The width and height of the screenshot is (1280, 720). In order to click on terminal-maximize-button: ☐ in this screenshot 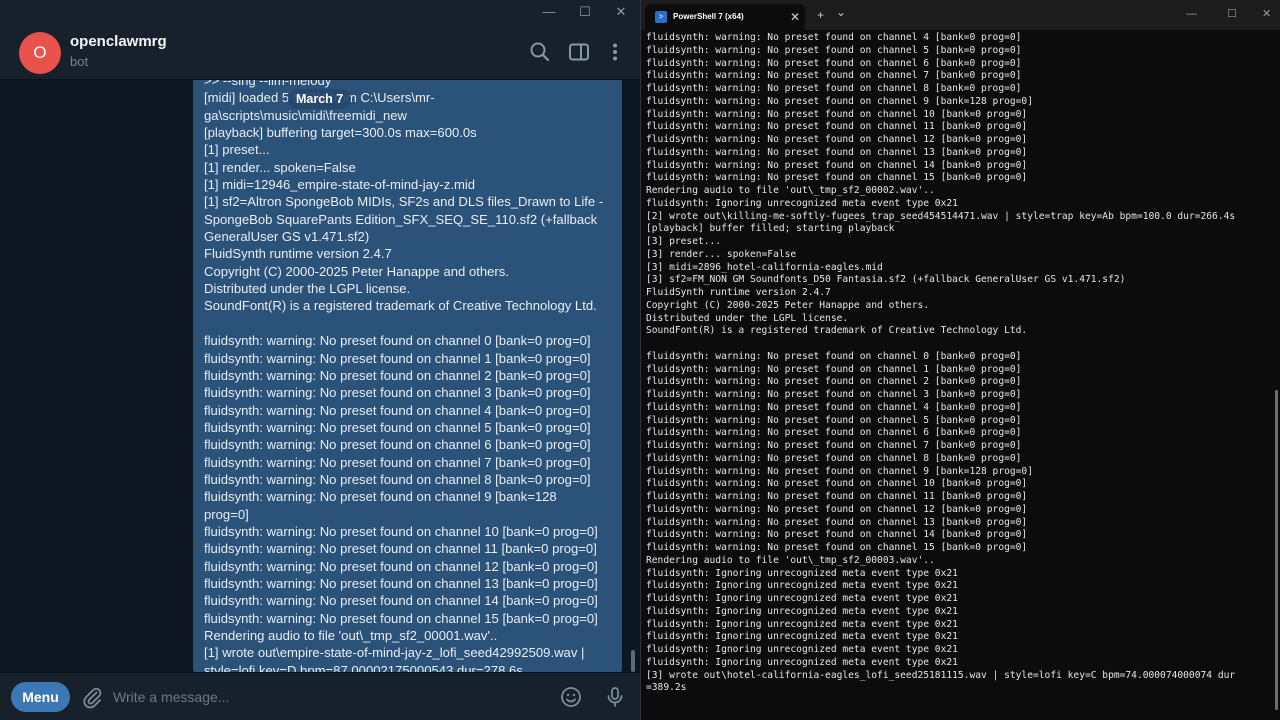, I will do `click(1232, 14)`.